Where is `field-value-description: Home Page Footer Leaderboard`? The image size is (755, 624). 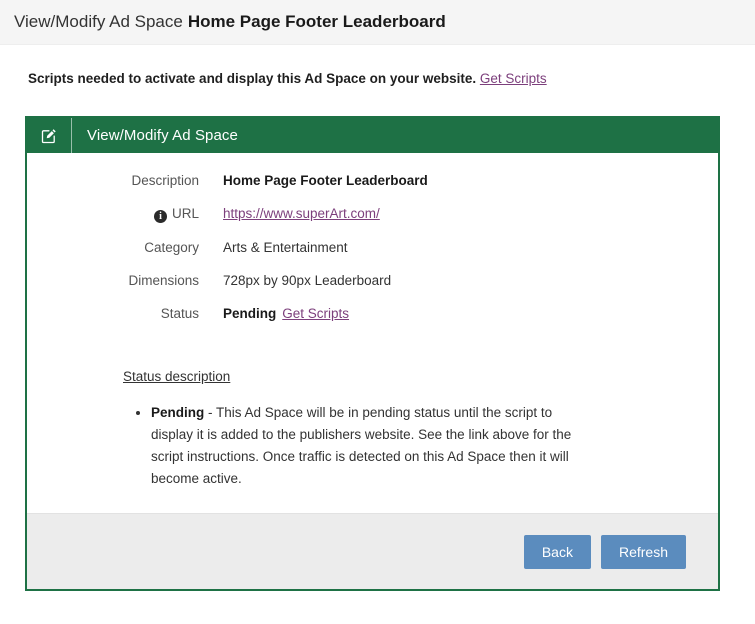
field-value-description: Home Page Footer Leaderboard is located at coordinates (325, 180).